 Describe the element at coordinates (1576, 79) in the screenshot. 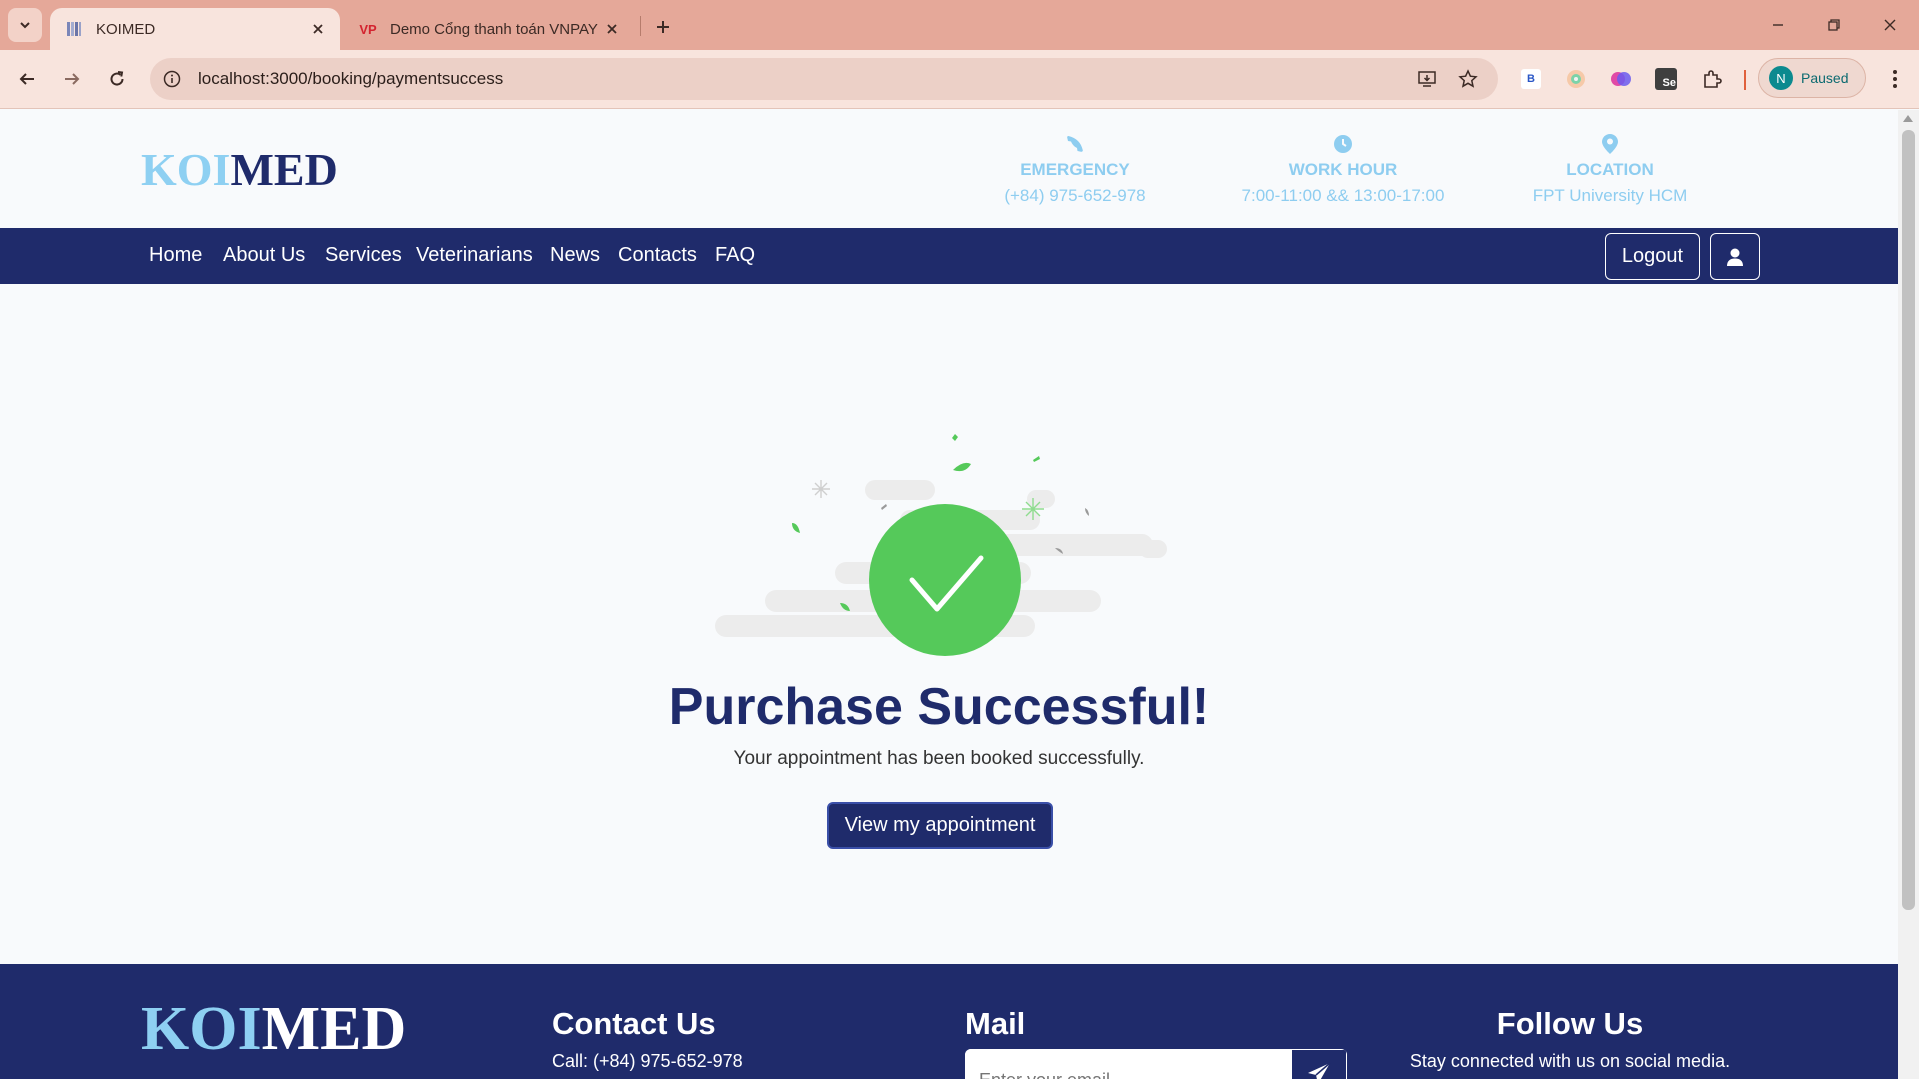

I see `extension-color-icon` at that location.